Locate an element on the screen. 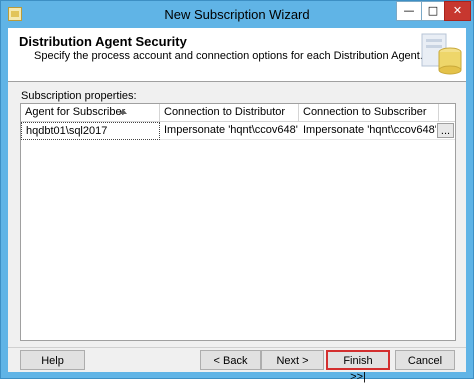  database-server-icon is located at coordinates (441, 54).